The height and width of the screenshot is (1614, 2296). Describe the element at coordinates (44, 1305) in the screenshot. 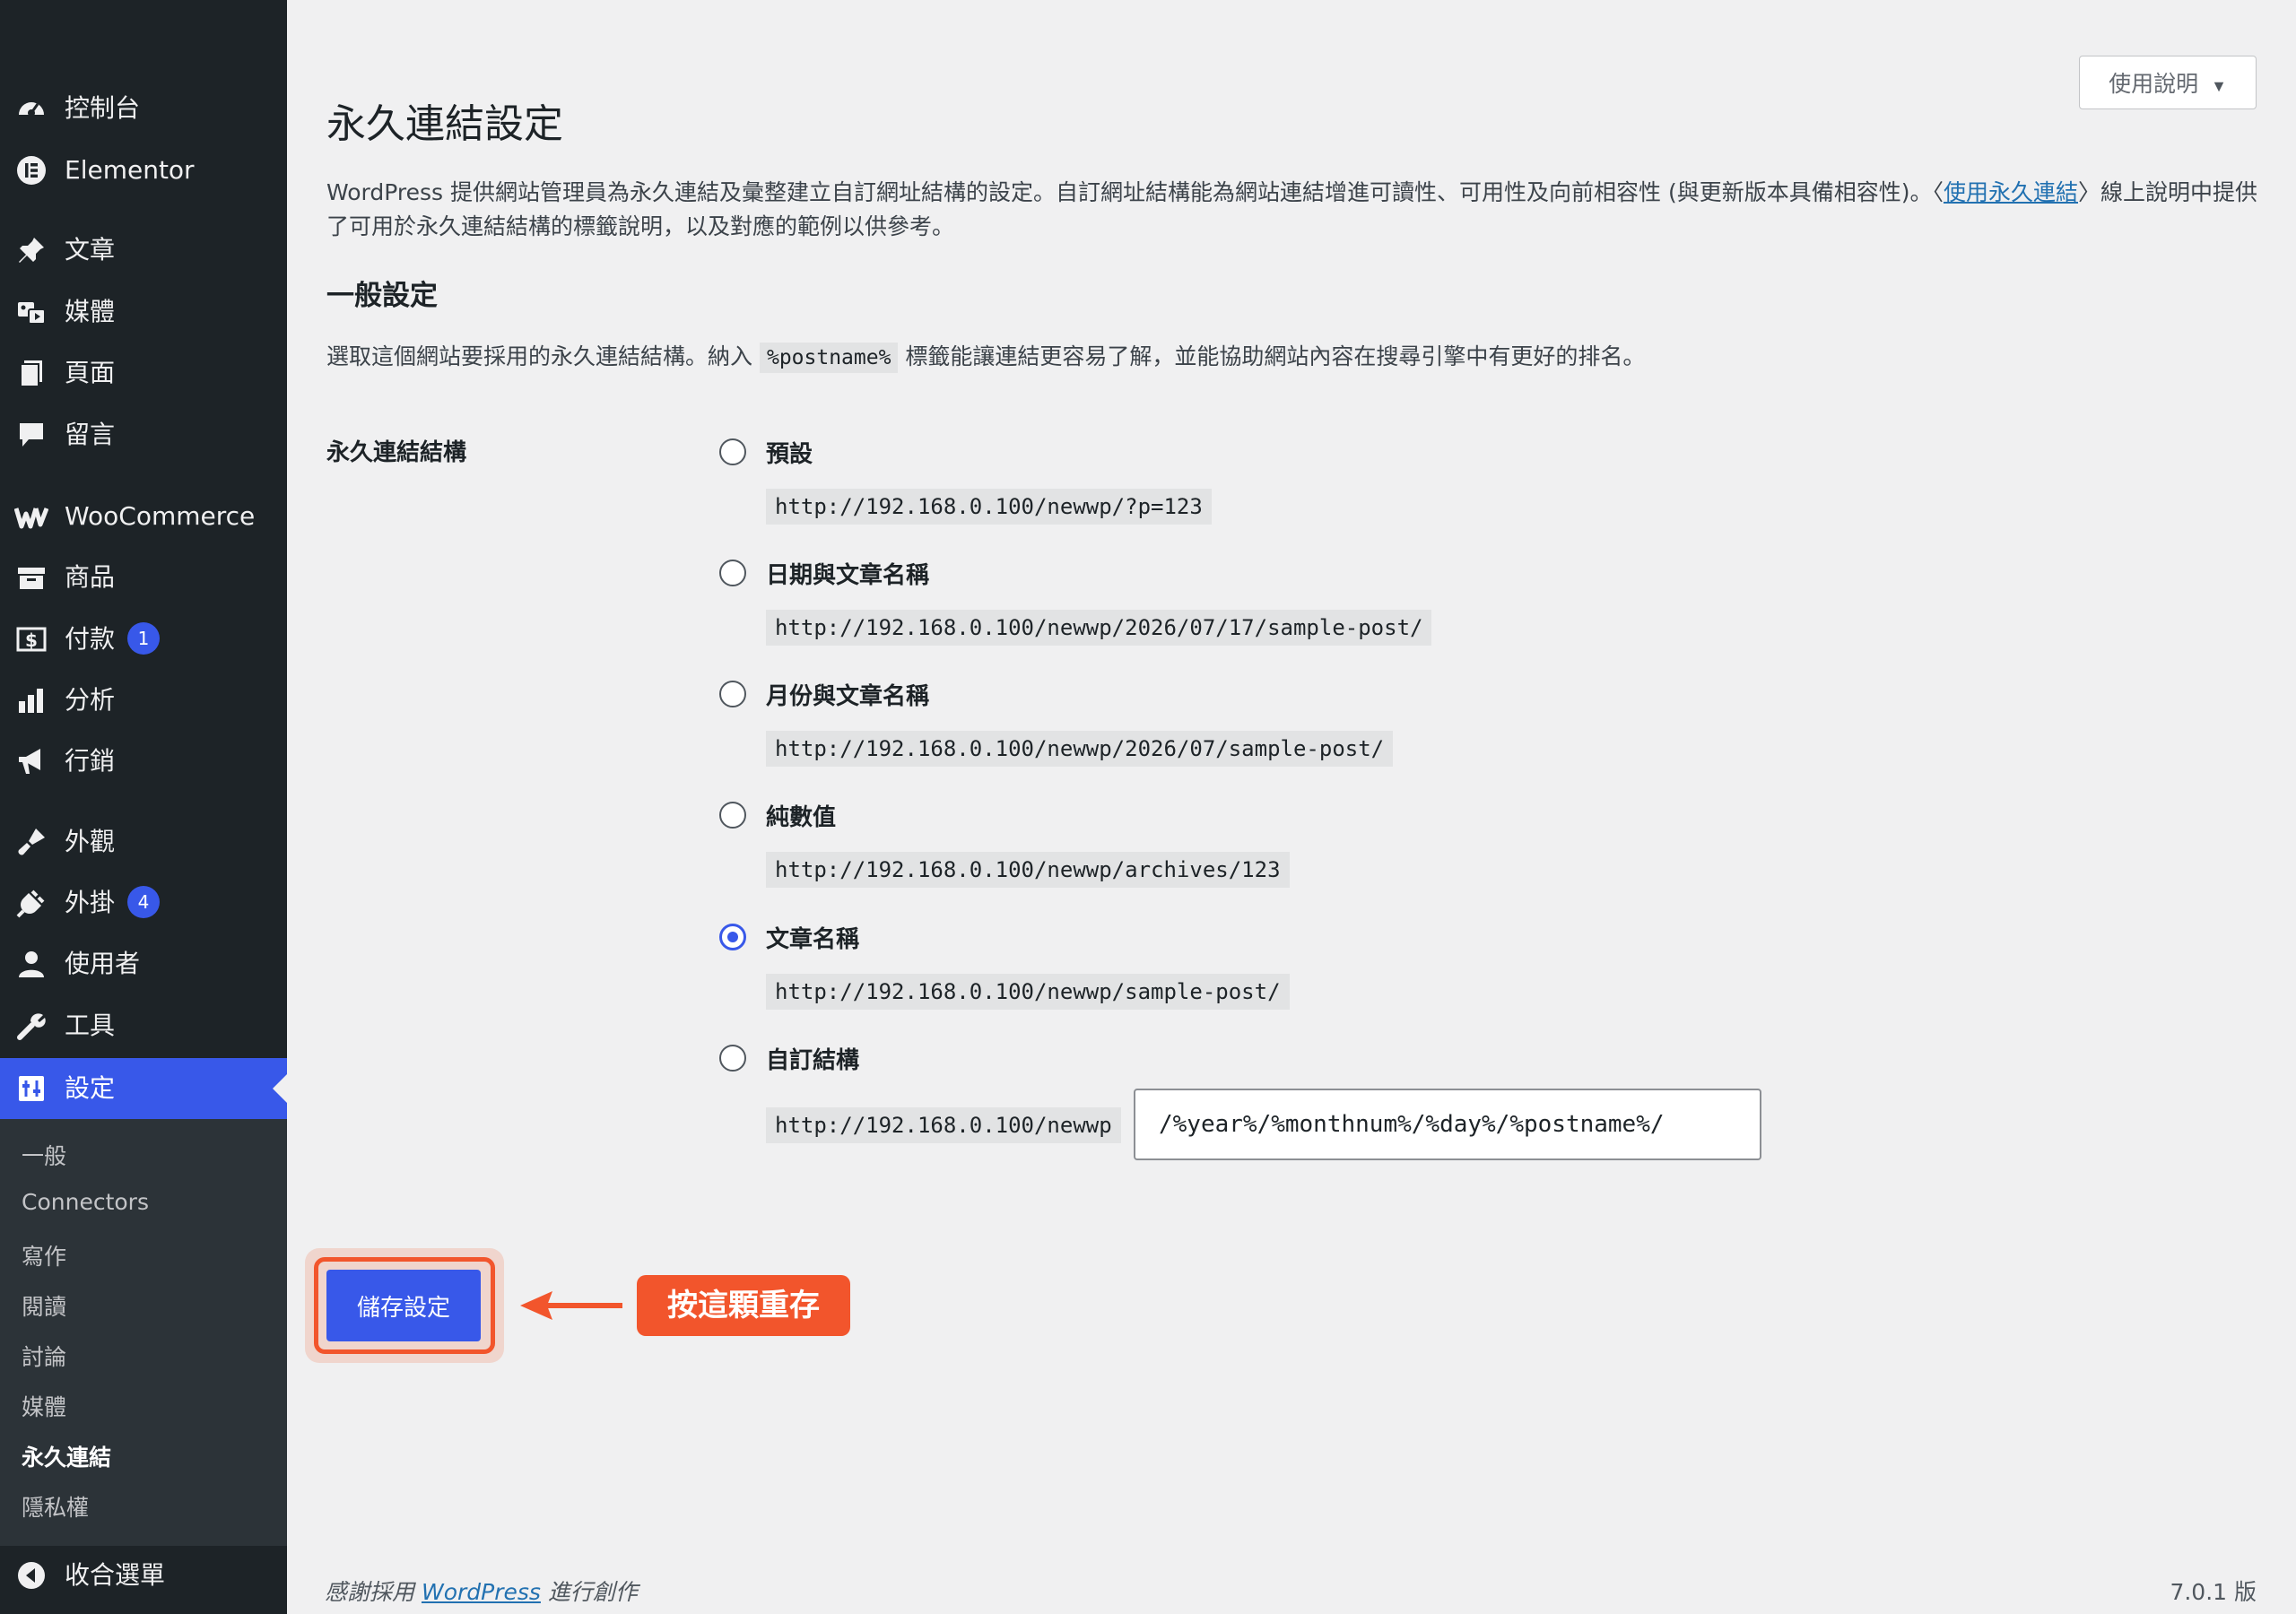

I see `submenu-reading: 閱讀` at that location.